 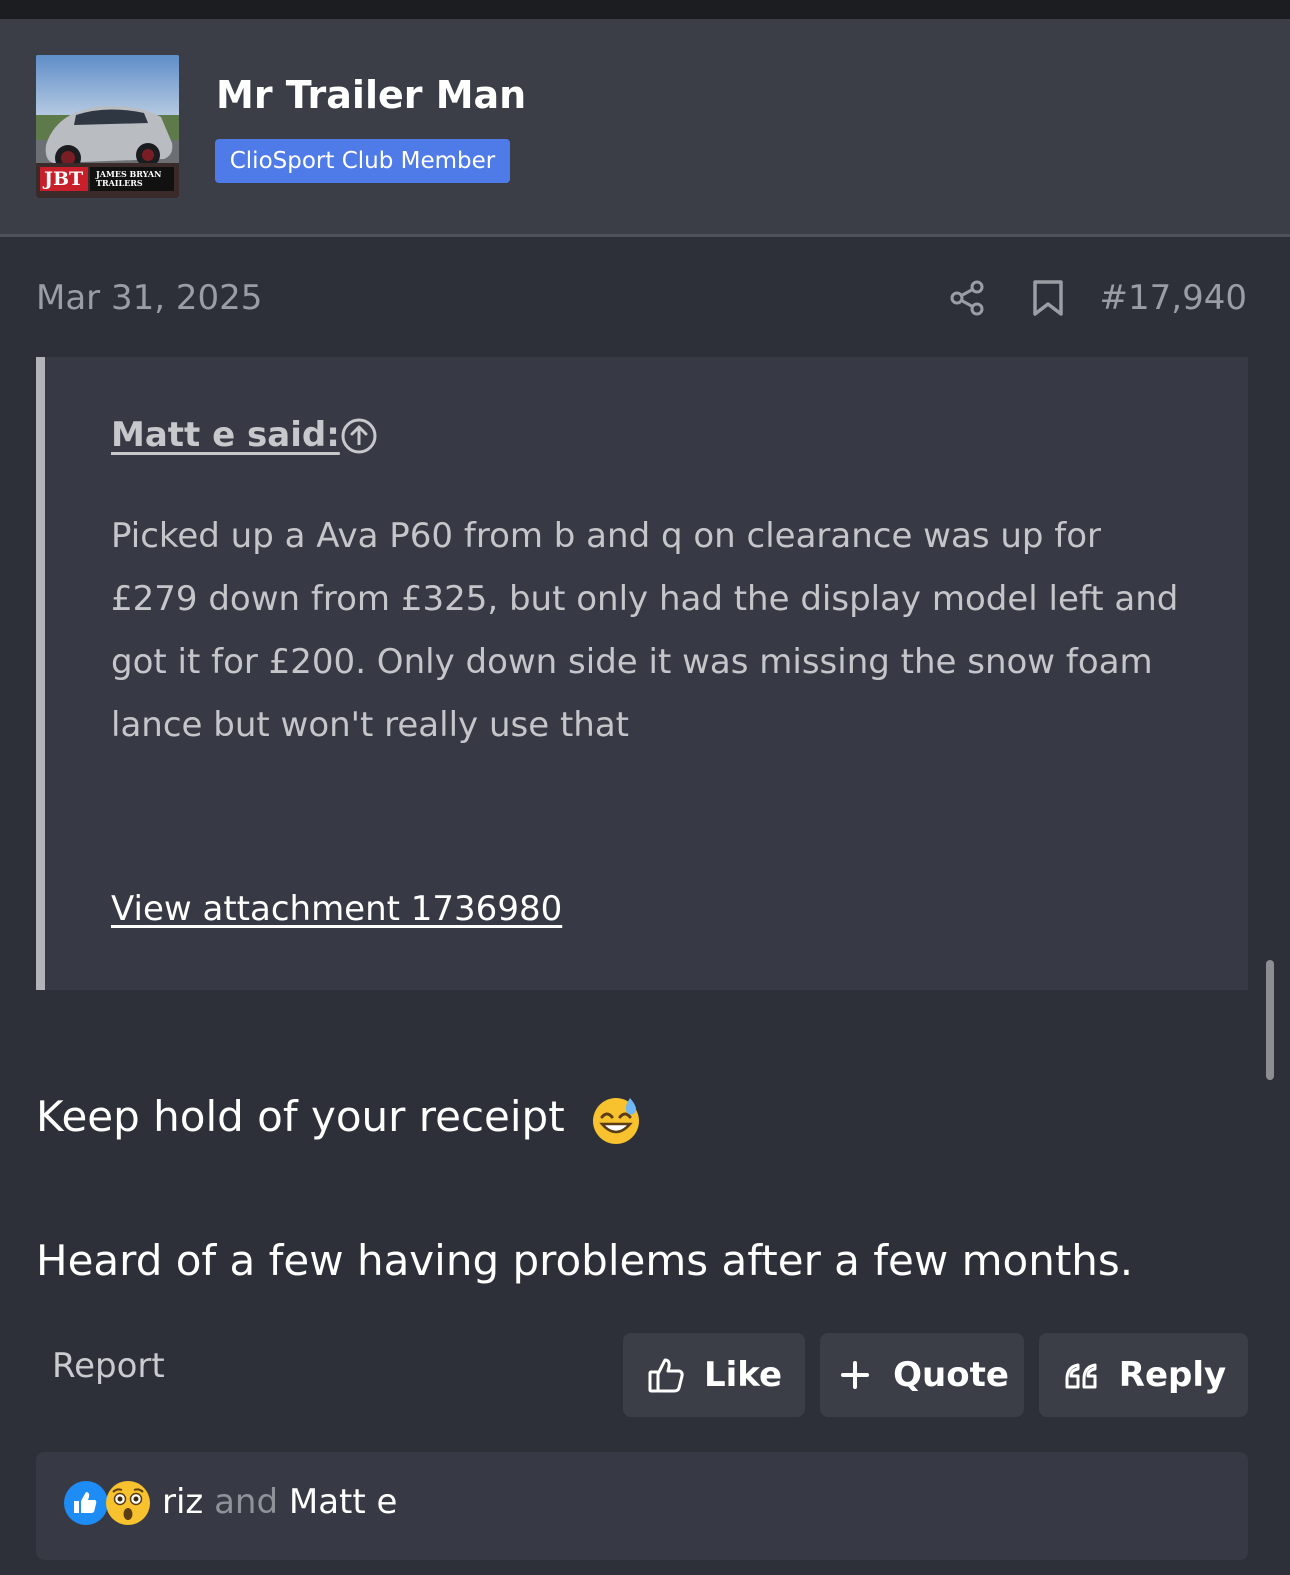 I want to click on avatar-logo-text: JBT, so click(x=64, y=179).